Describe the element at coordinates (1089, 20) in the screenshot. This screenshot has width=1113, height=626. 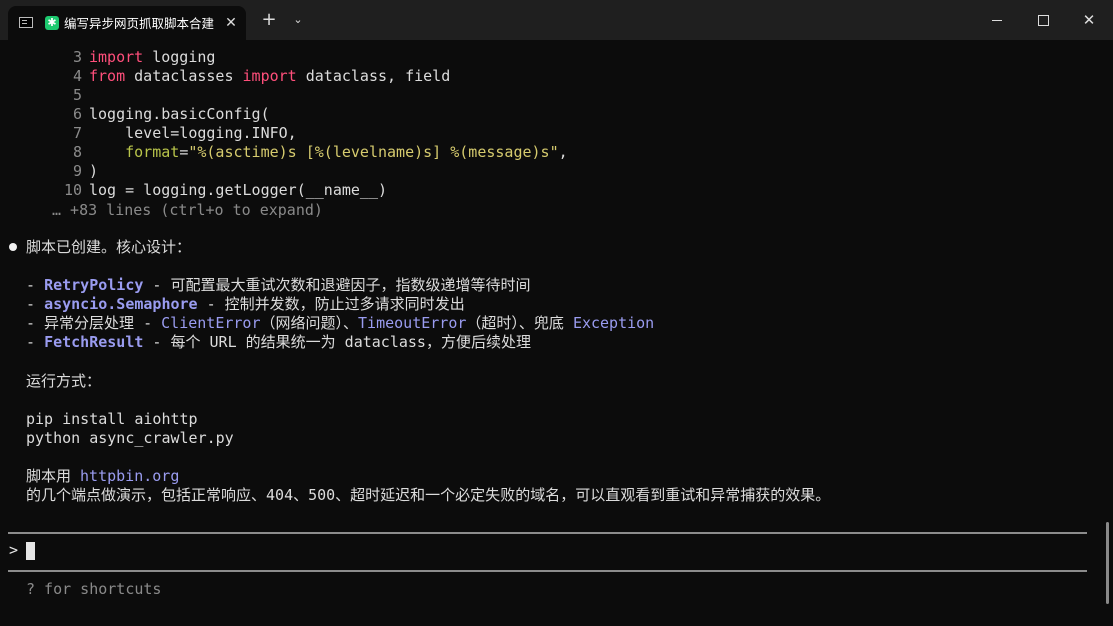
I see `close-window-button: ✕` at that location.